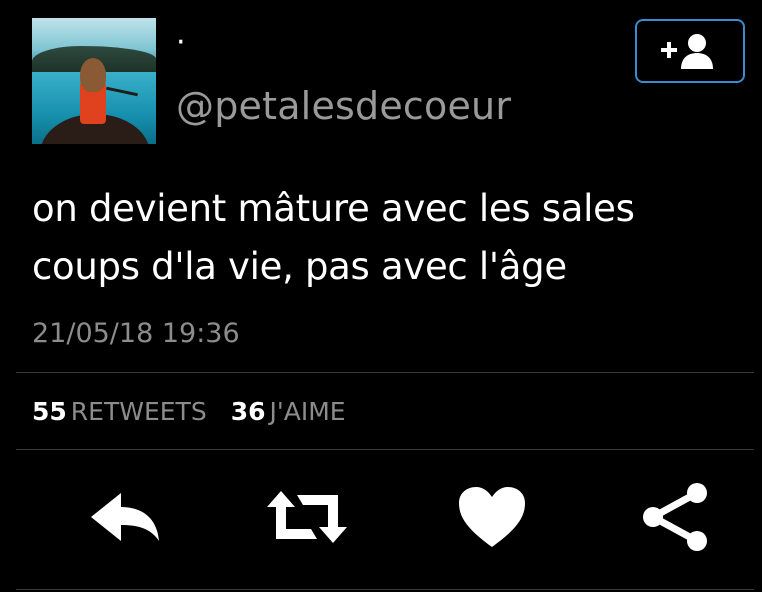  I want to click on likes-label: J'AIME, so click(307, 411).